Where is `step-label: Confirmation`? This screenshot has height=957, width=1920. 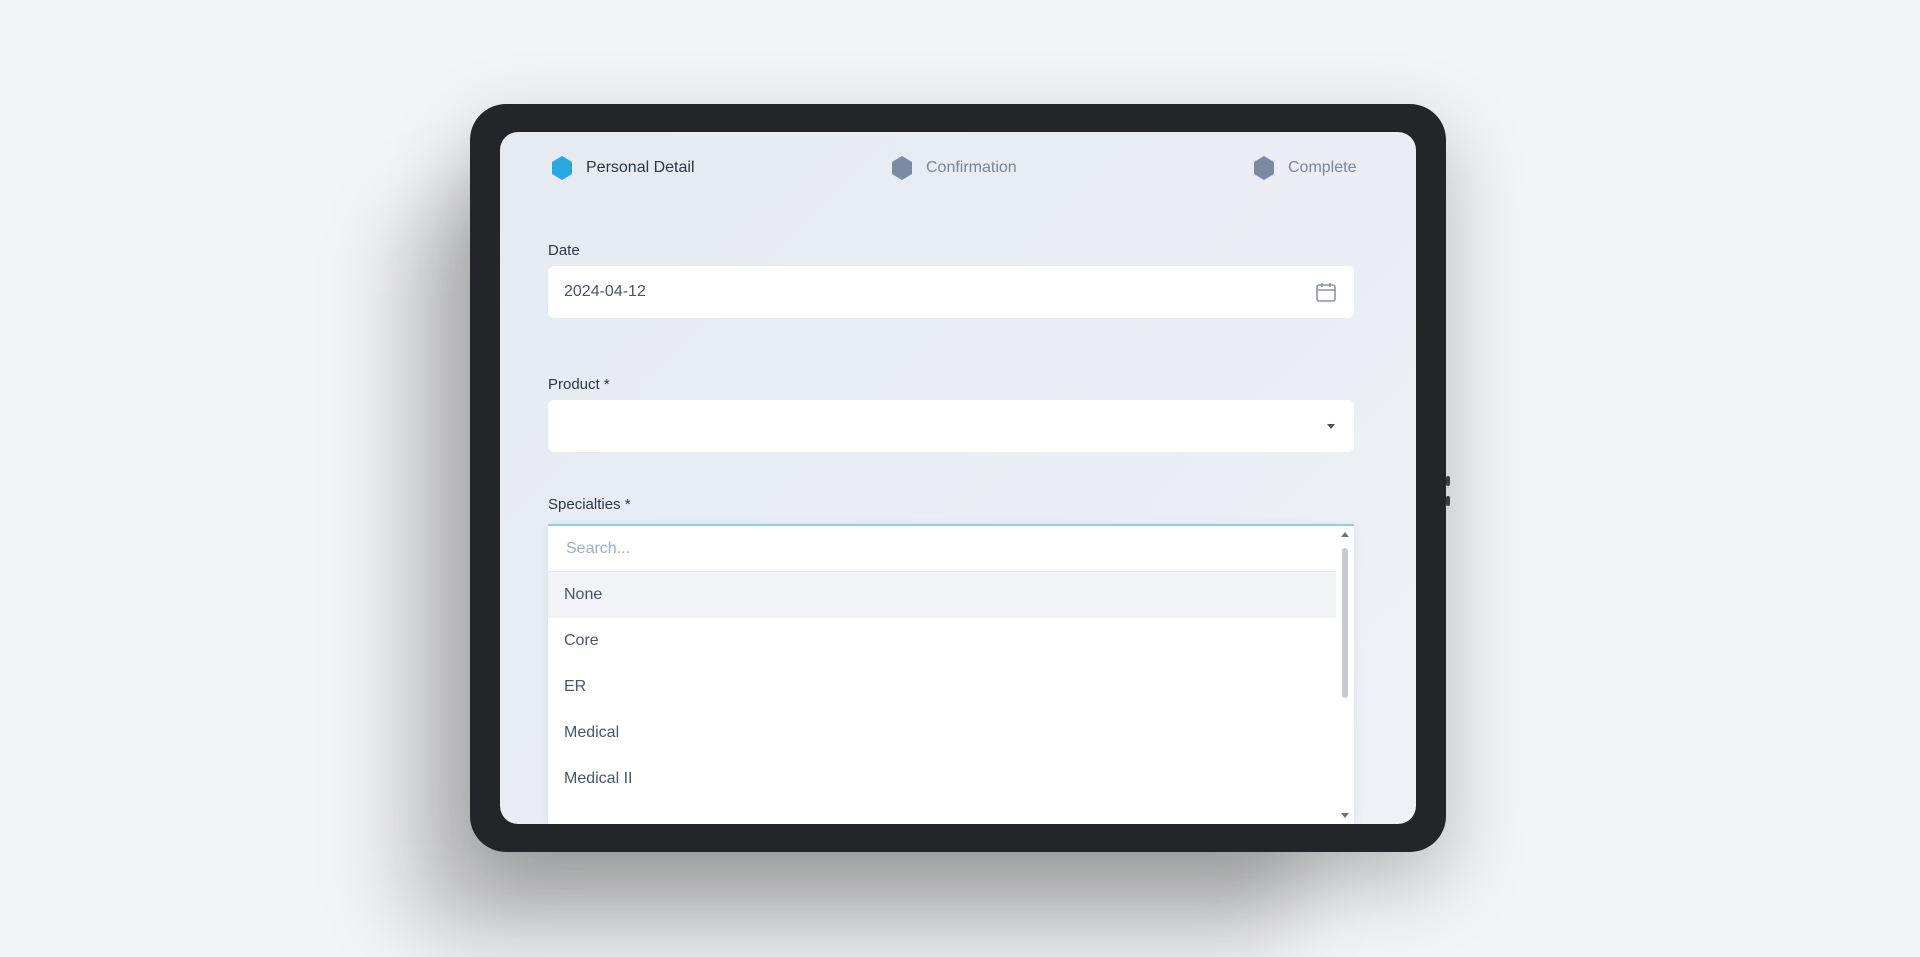 step-label: Confirmation is located at coordinates (971, 167).